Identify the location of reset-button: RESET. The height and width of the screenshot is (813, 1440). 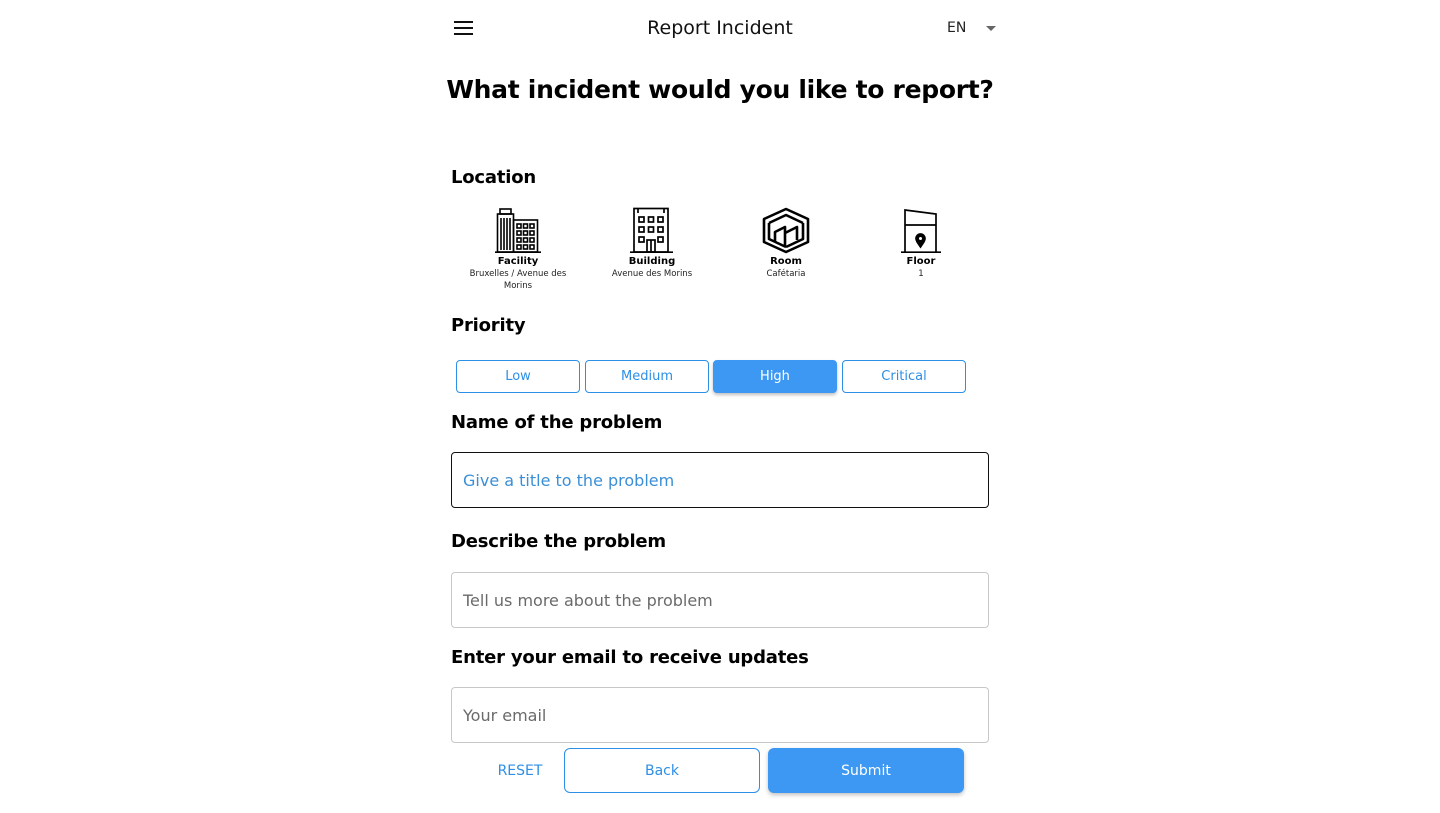
(520, 771).